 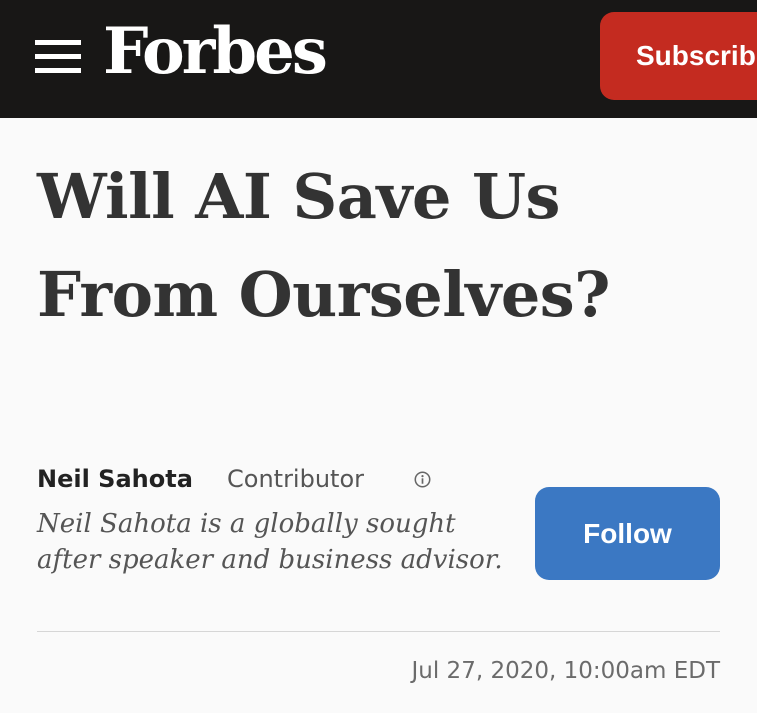 What do you see at coordinates (215, 52) in the screenshot?
I see `forbes-logo: Forbes` at bounding box center [215, 52].